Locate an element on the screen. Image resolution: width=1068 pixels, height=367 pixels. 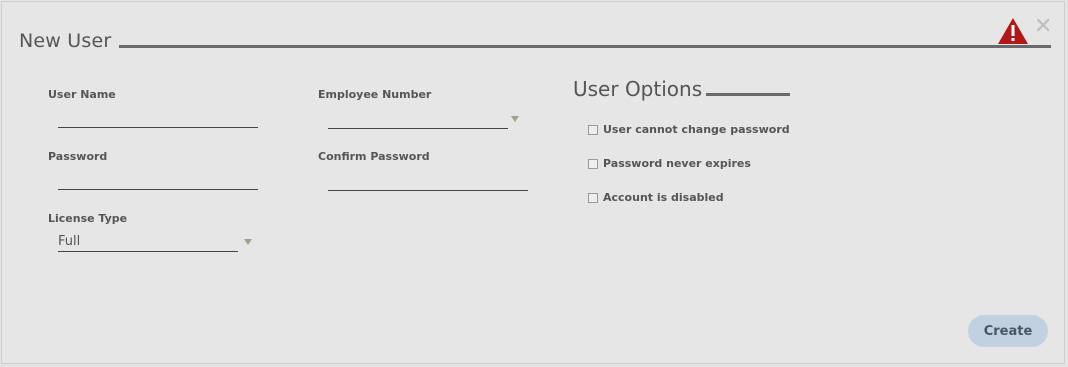
license-type-select: Full is located at coordinates (148, 243).